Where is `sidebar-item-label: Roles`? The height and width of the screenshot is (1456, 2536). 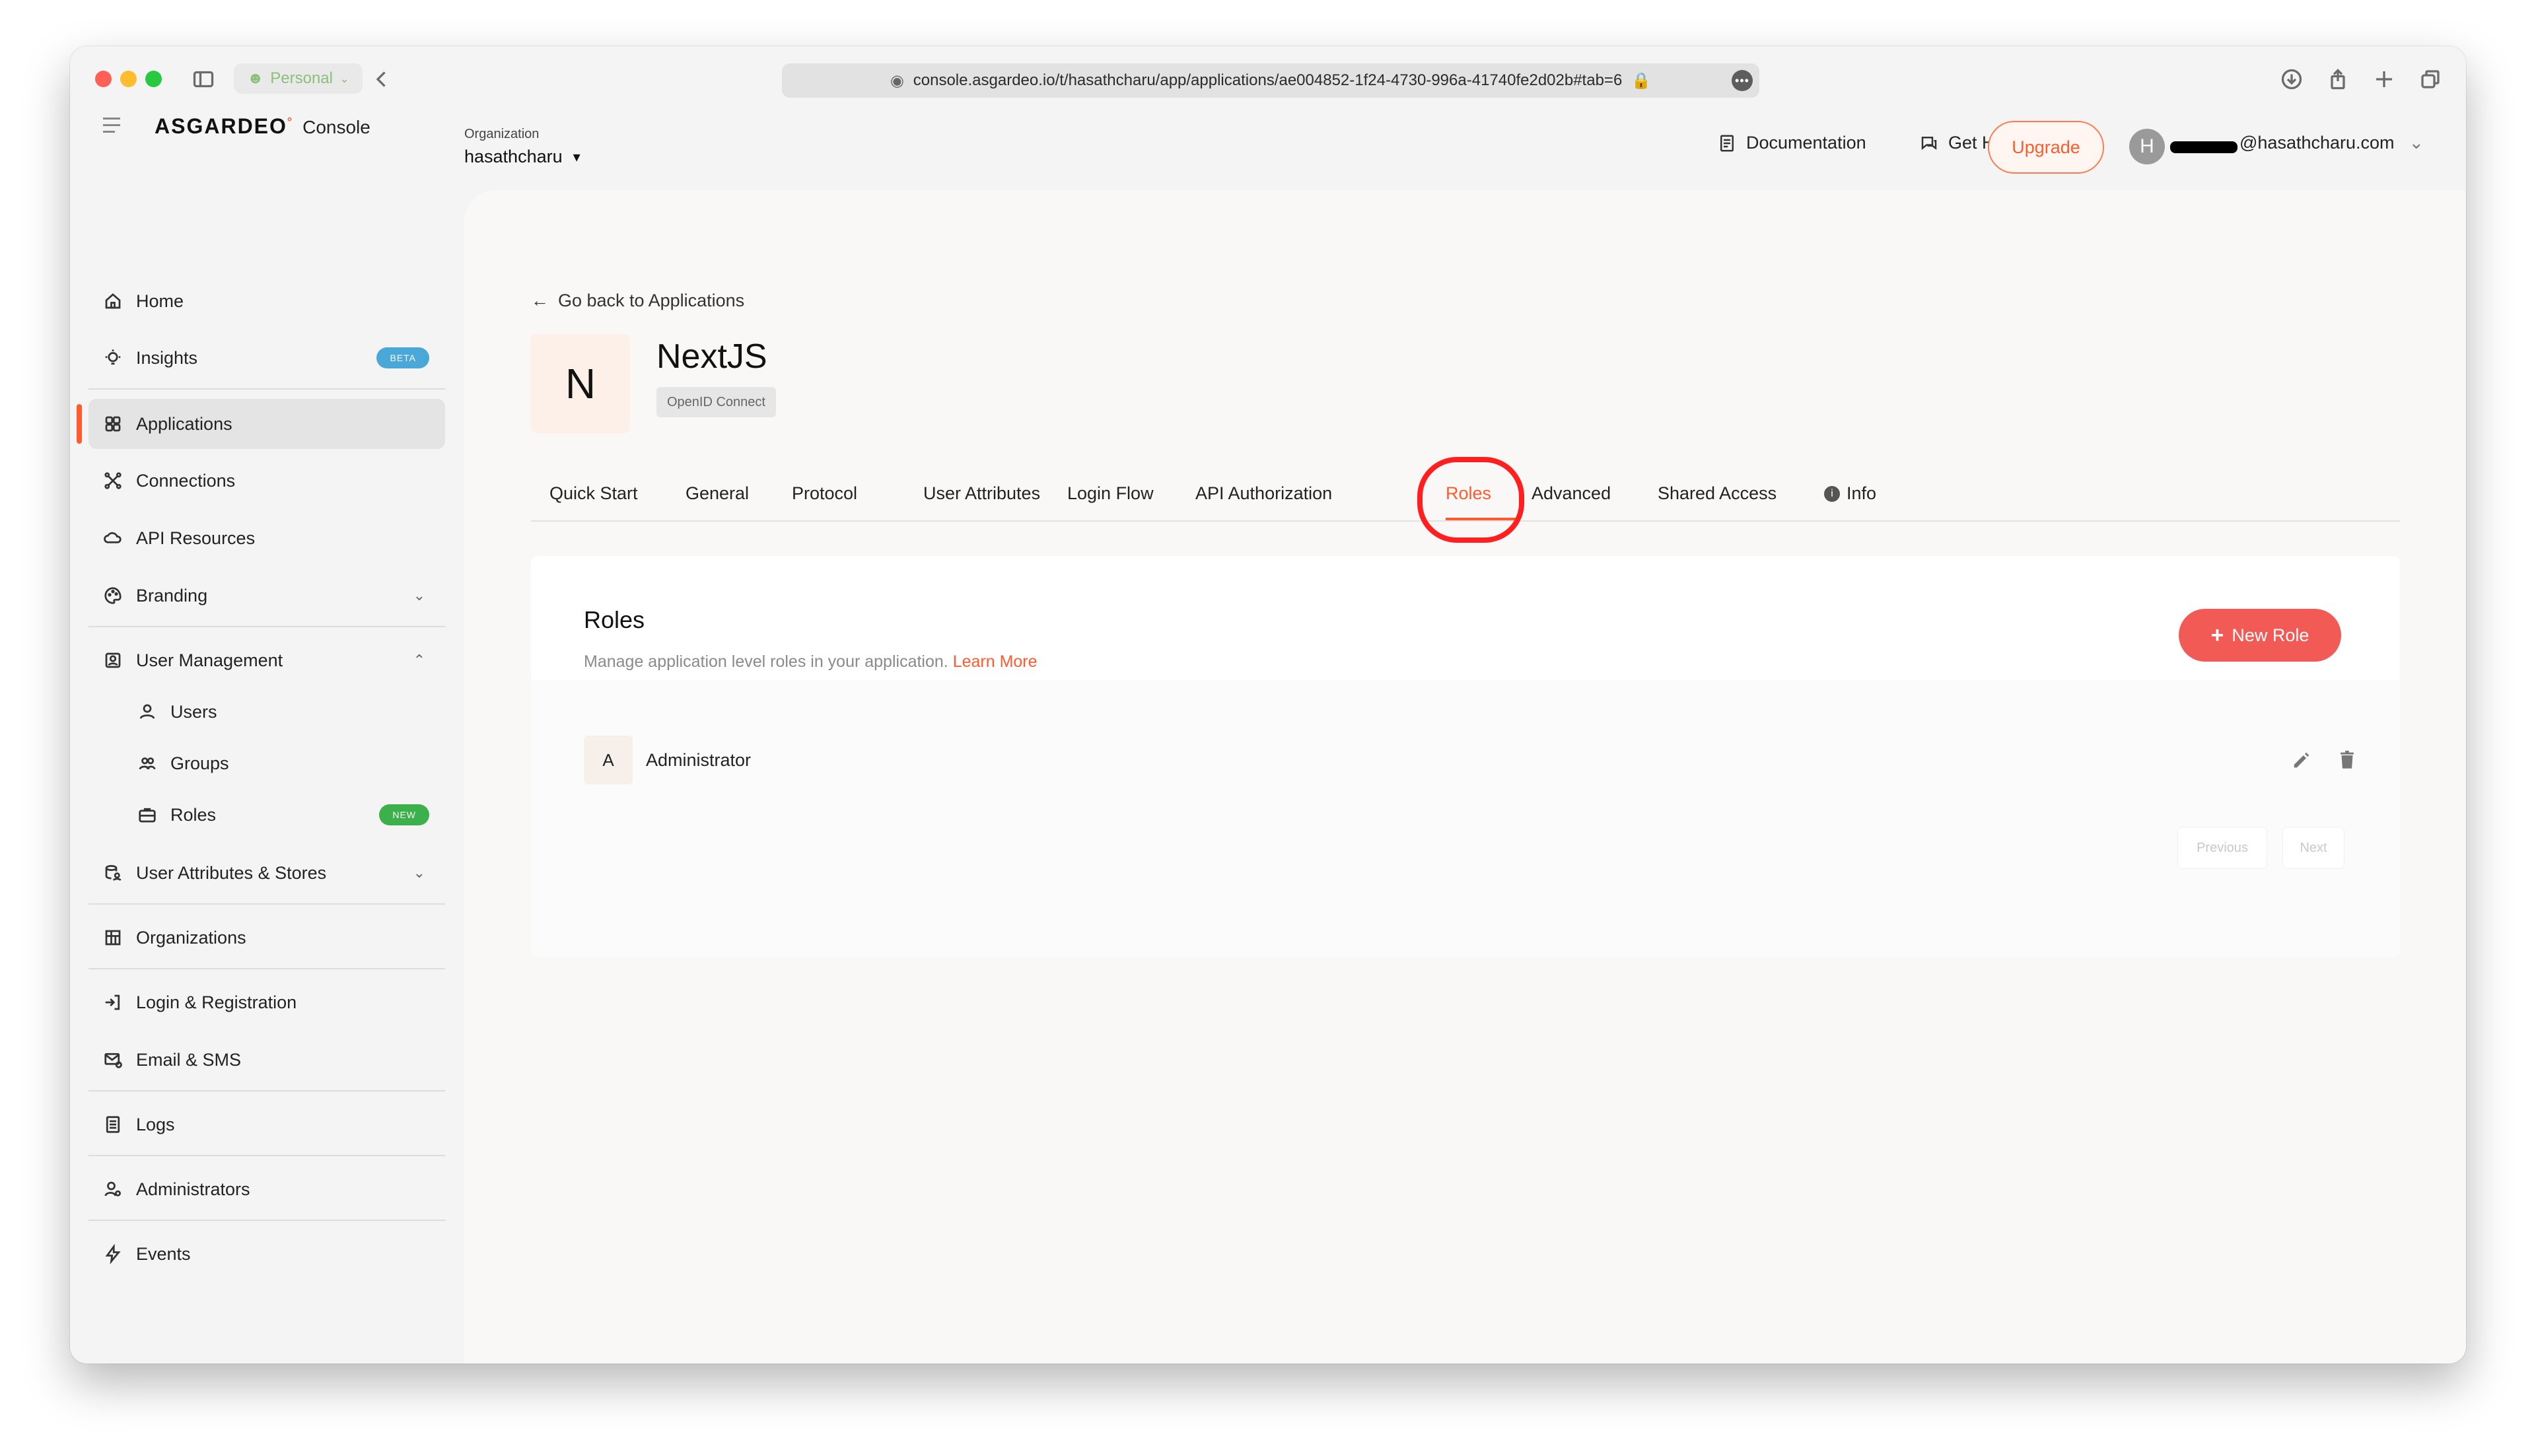
sidebar-item-label: Roles is located at coordinates (193, 814).